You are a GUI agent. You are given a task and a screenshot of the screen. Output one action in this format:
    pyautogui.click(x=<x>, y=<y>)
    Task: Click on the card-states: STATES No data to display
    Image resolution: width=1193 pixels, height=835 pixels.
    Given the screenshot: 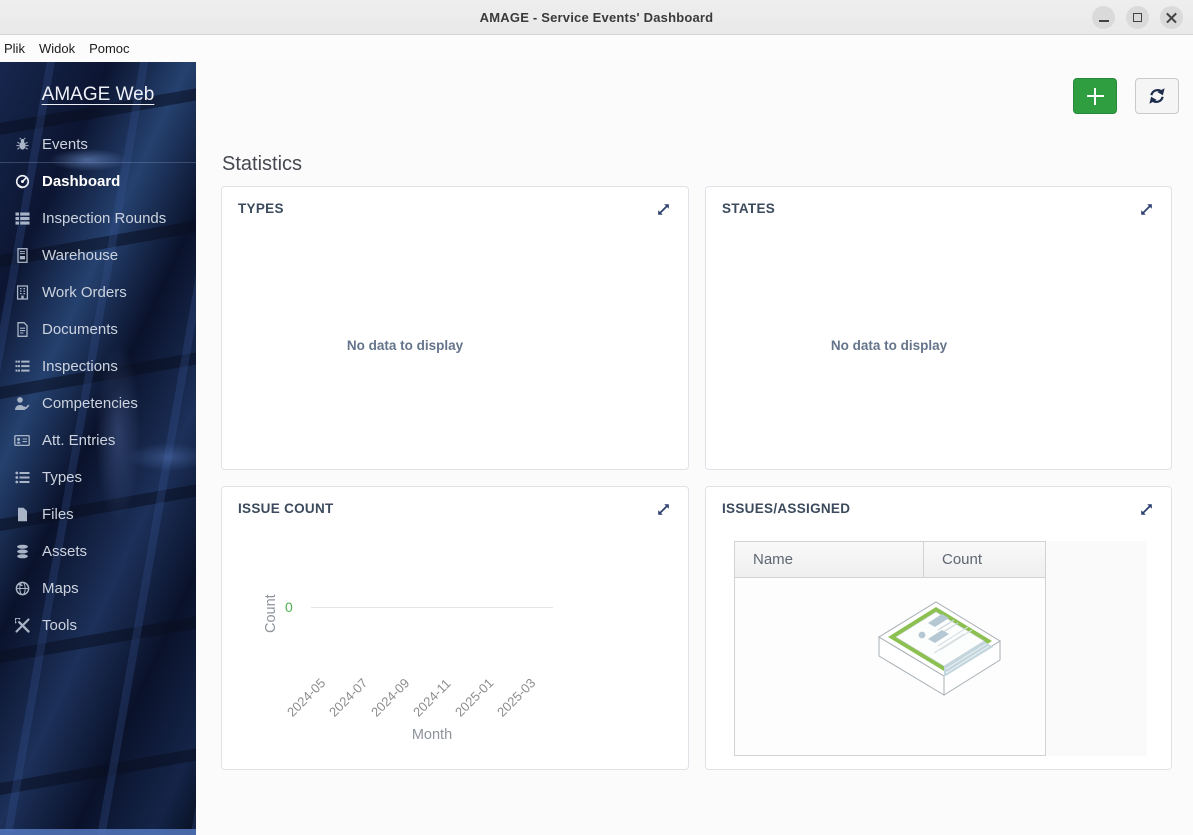 What is the action you would take?
    pyautogui.click(x=938, y=328)
    